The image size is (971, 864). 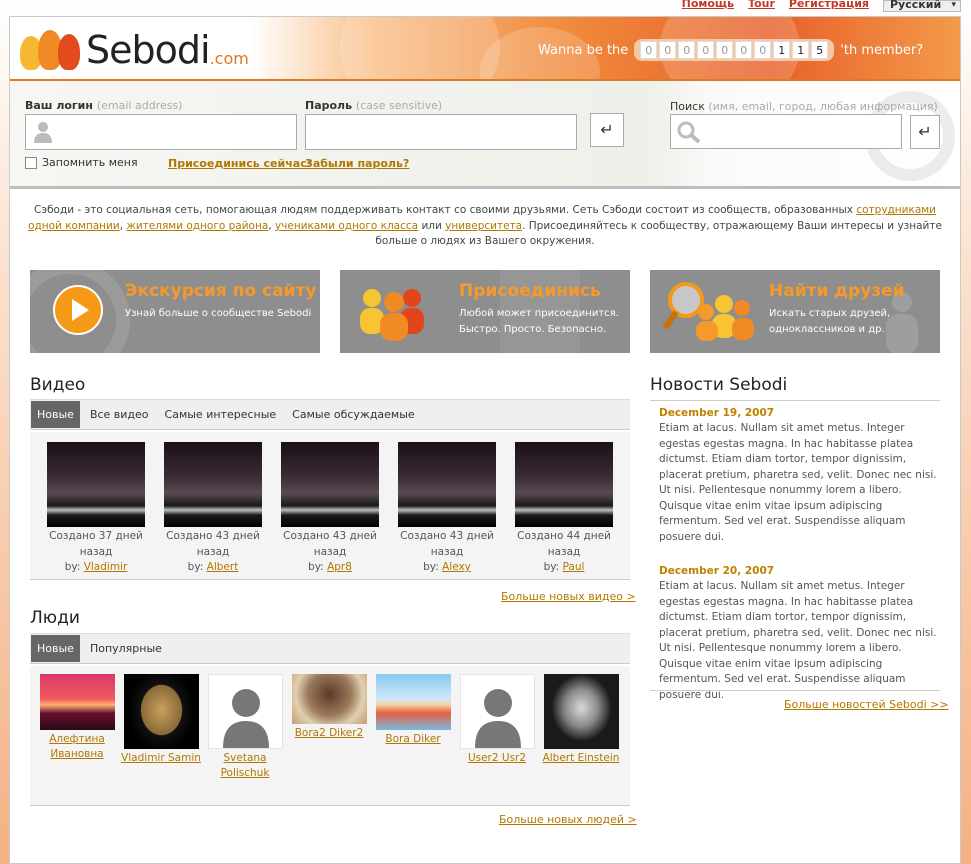 I want to click on video-item: Создано 37 дней назад by: Vladimir, so click(x=96, y=509).